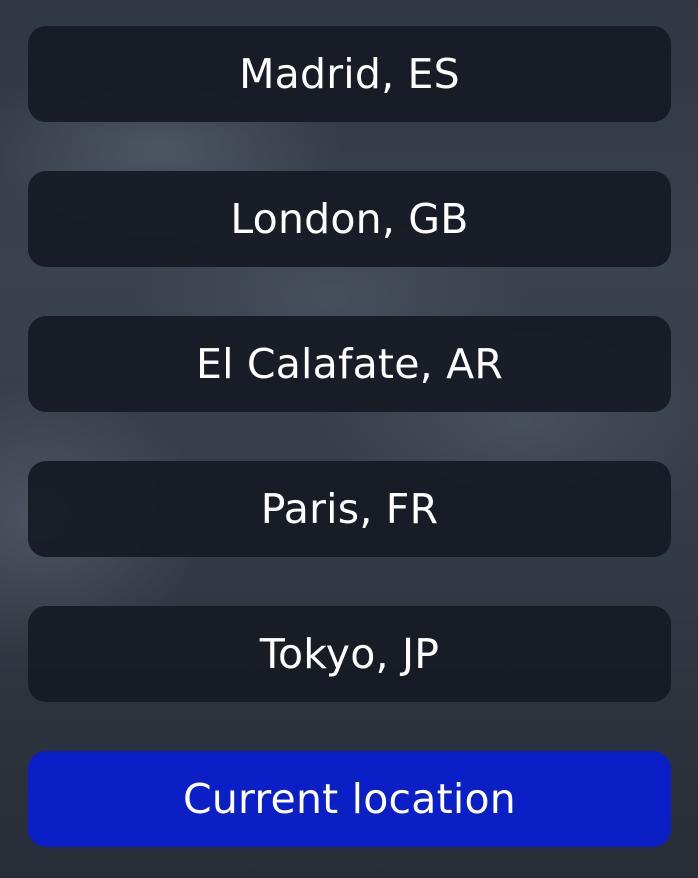 The image size is (698, 878). I want to click on location-button-tokyo: Tokyo, JP, so click(349, 654).